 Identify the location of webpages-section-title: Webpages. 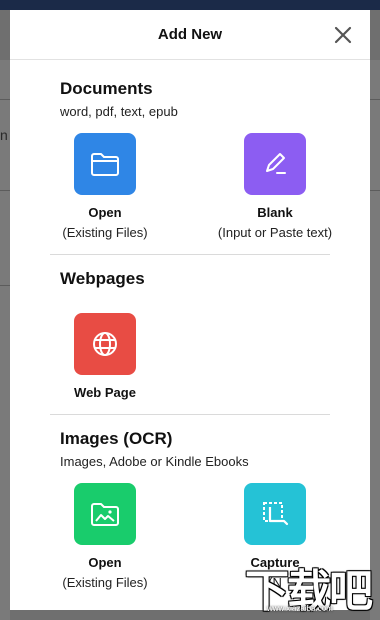
(102, 278).